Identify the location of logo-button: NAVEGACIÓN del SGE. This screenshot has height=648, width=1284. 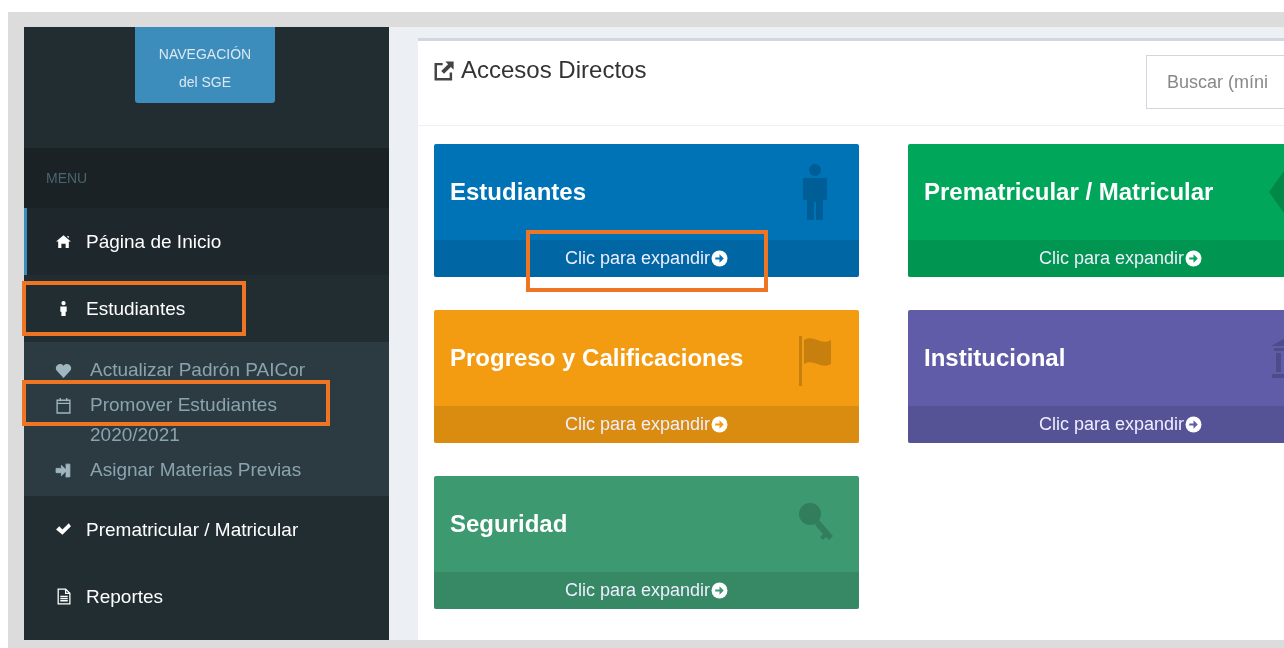
(205, 65).